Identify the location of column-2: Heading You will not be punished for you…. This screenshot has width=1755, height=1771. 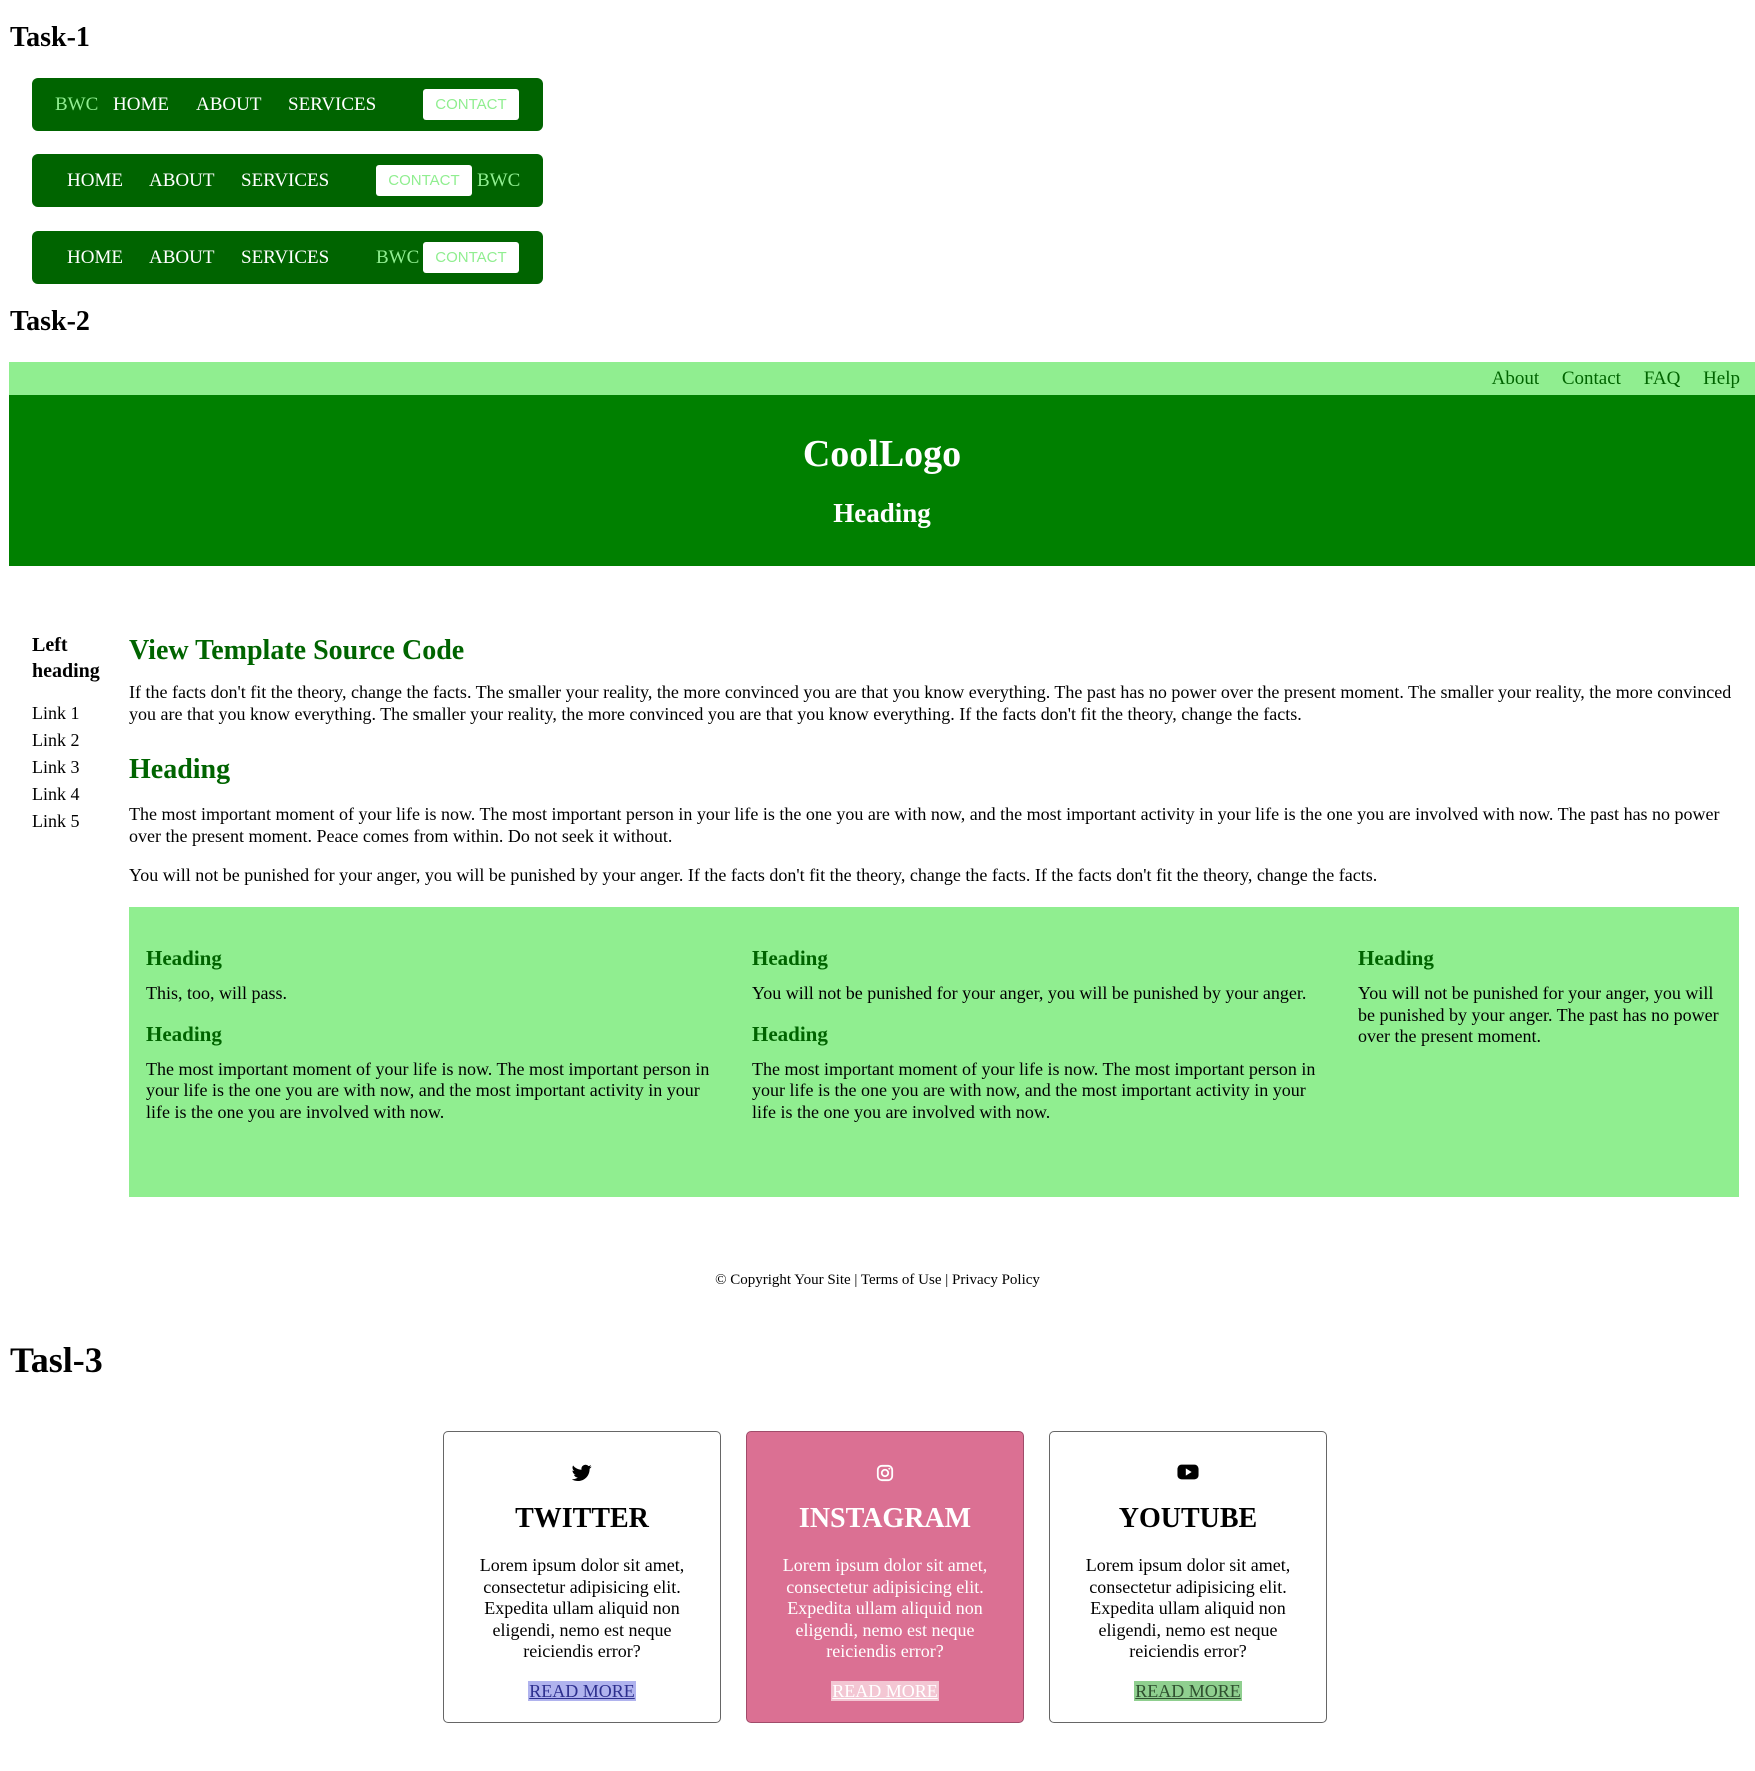
(1034, 1033).